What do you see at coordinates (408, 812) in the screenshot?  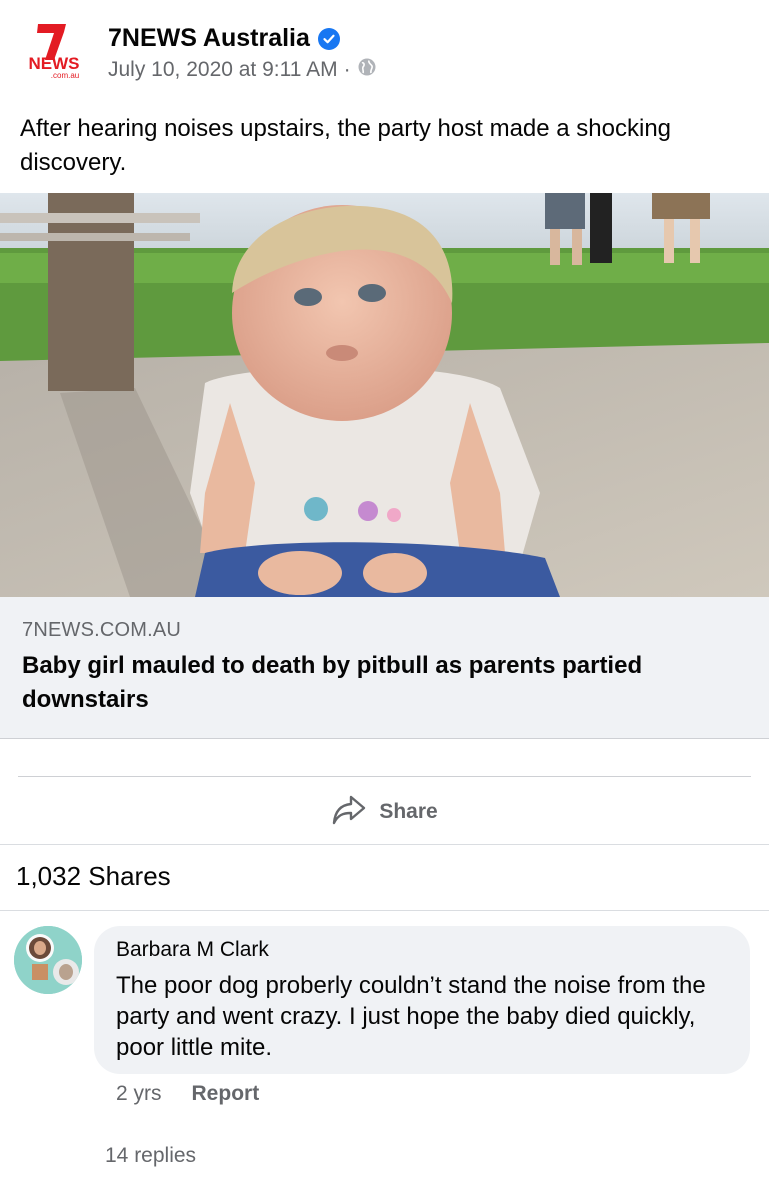 I see `share-label: Share` at bounding box center [408, 812].